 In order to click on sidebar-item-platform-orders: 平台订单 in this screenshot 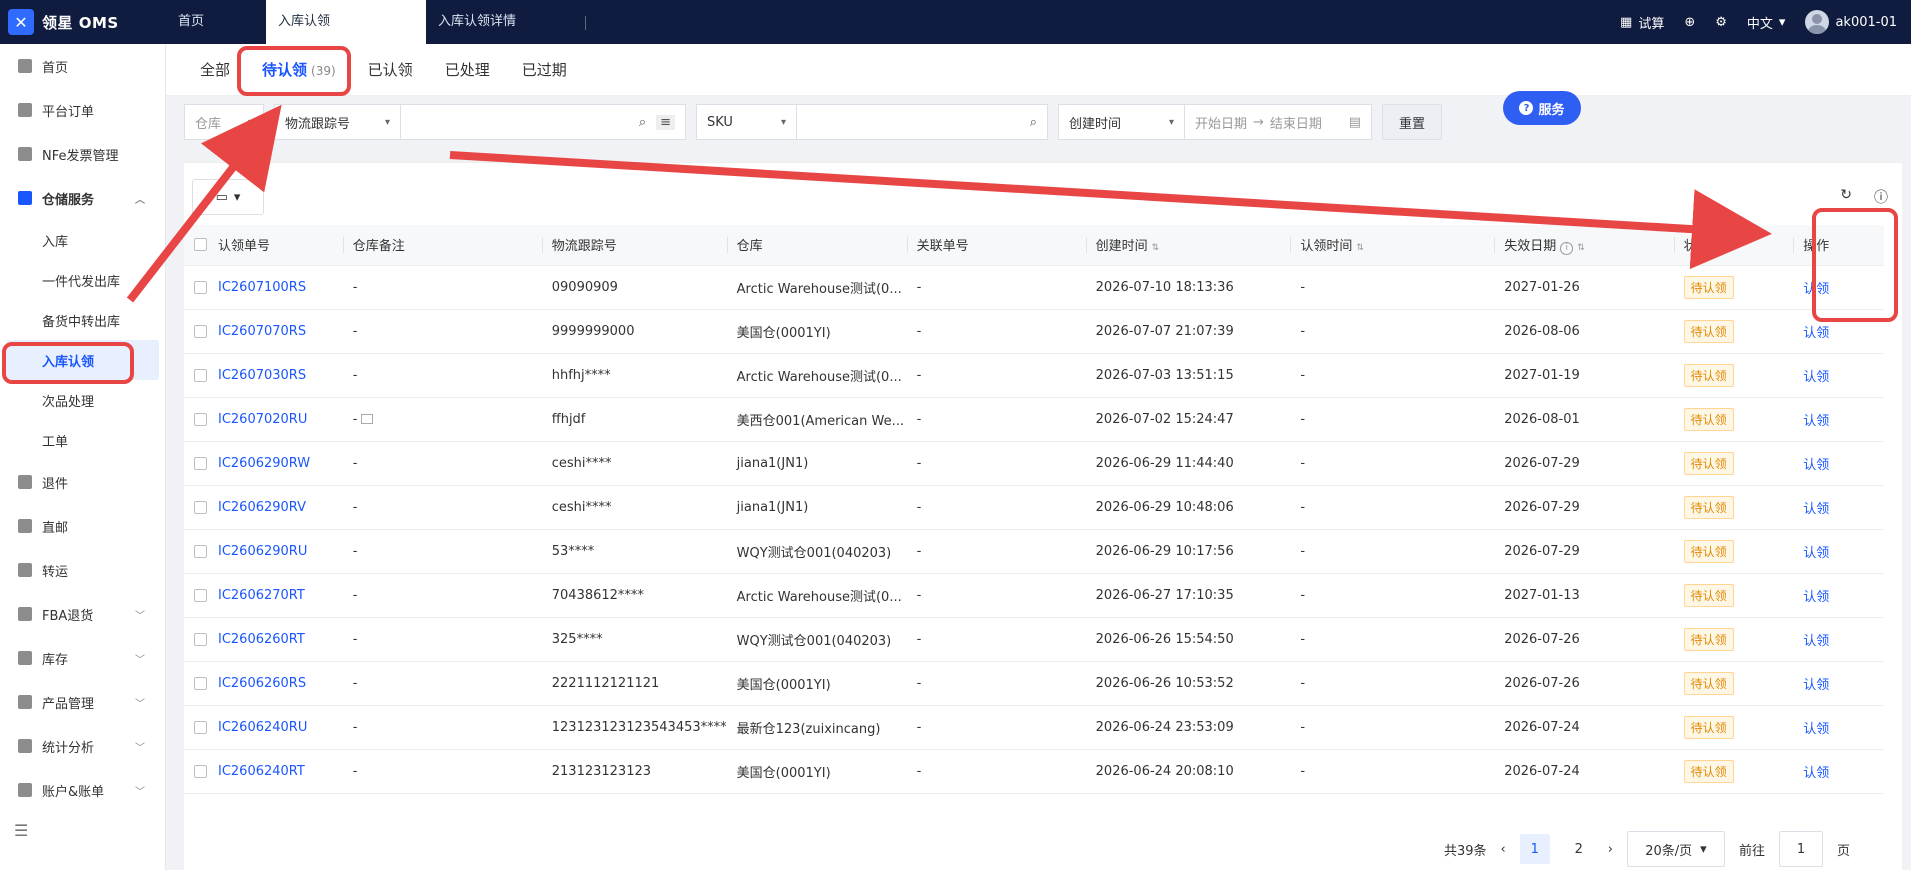, I will do `click(82, 110)`.